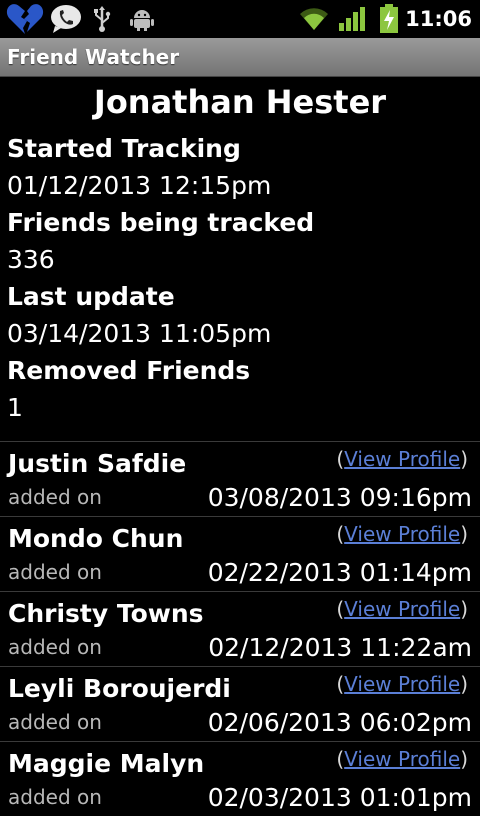  I want to click on last-update-label: Last update, so click(91, 296).